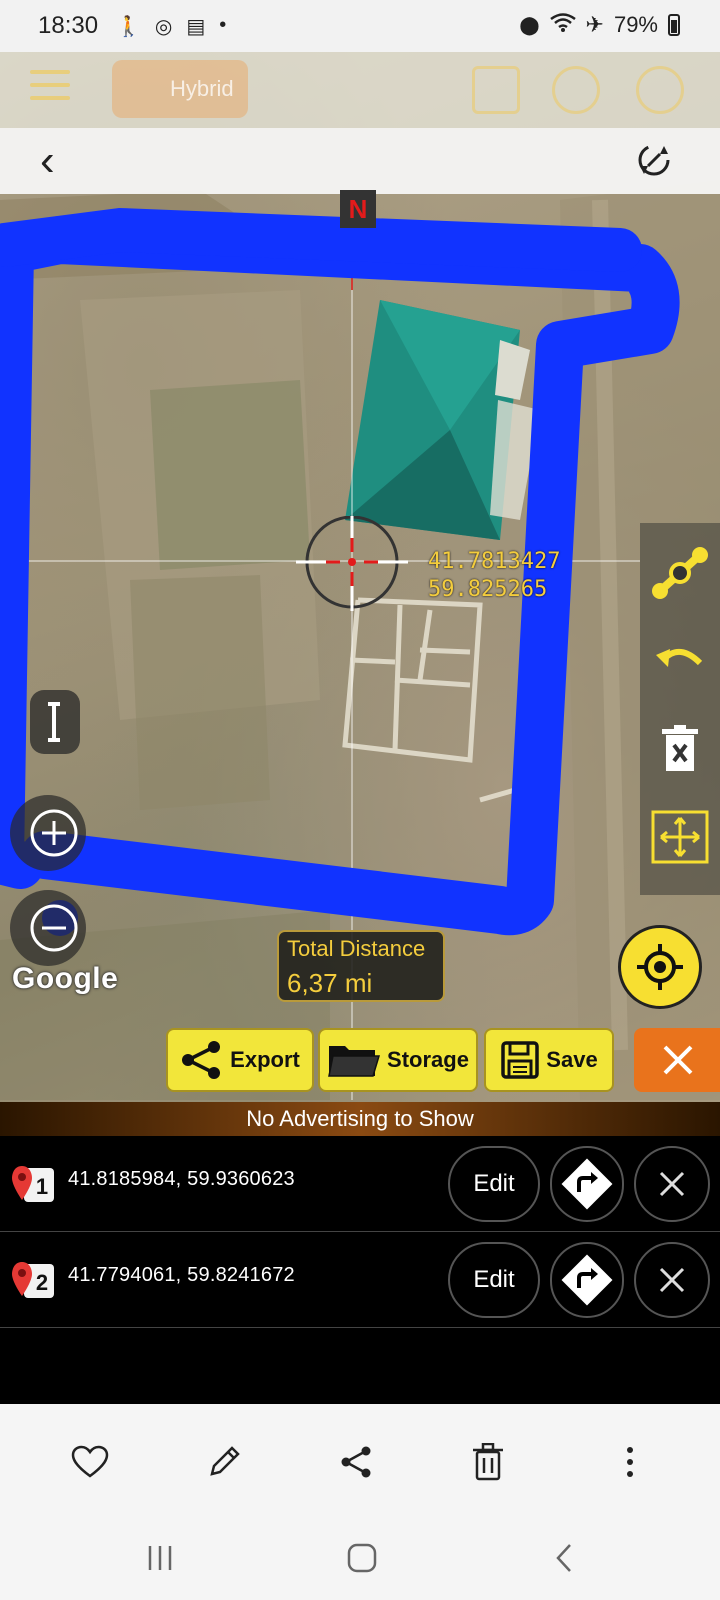 The width and height of the screenshot is (720, 1600). I want to click on calendar-icon: ▤, so click(196, 27).